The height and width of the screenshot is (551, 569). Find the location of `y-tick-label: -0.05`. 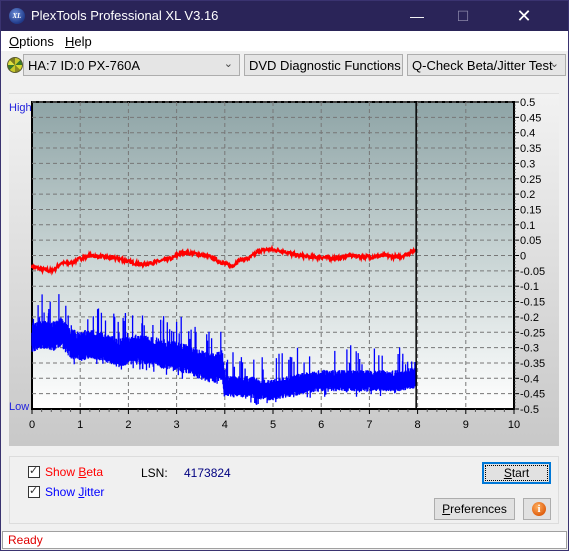

y-tick-label: -0.05 is located at coordinates (532, 272).